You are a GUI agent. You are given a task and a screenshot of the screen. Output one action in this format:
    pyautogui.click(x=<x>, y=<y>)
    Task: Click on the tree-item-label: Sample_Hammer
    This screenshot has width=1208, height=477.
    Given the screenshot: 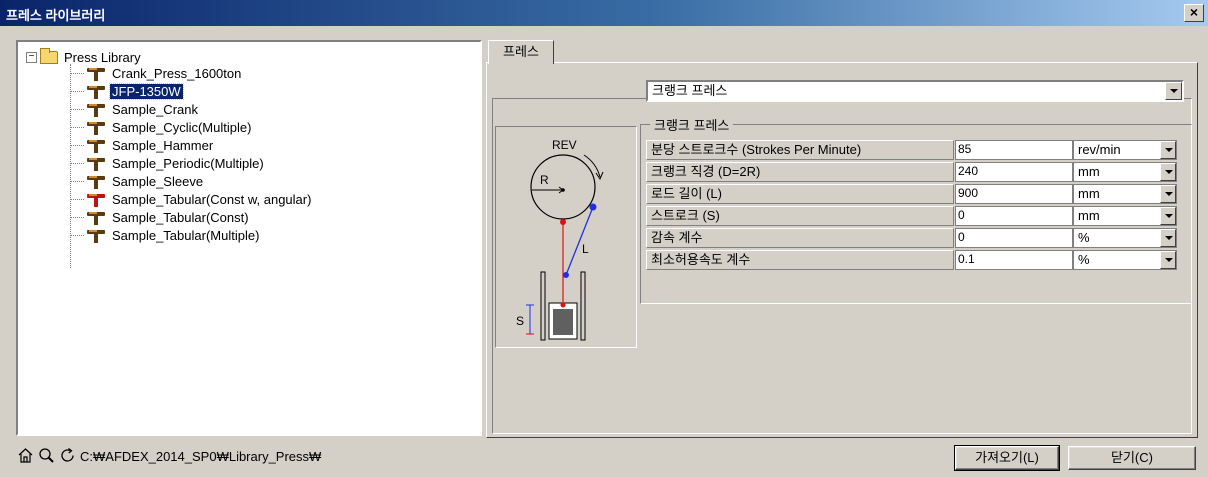 What is the action you would take?
    pyautogui.click(x=163, y=145)
    